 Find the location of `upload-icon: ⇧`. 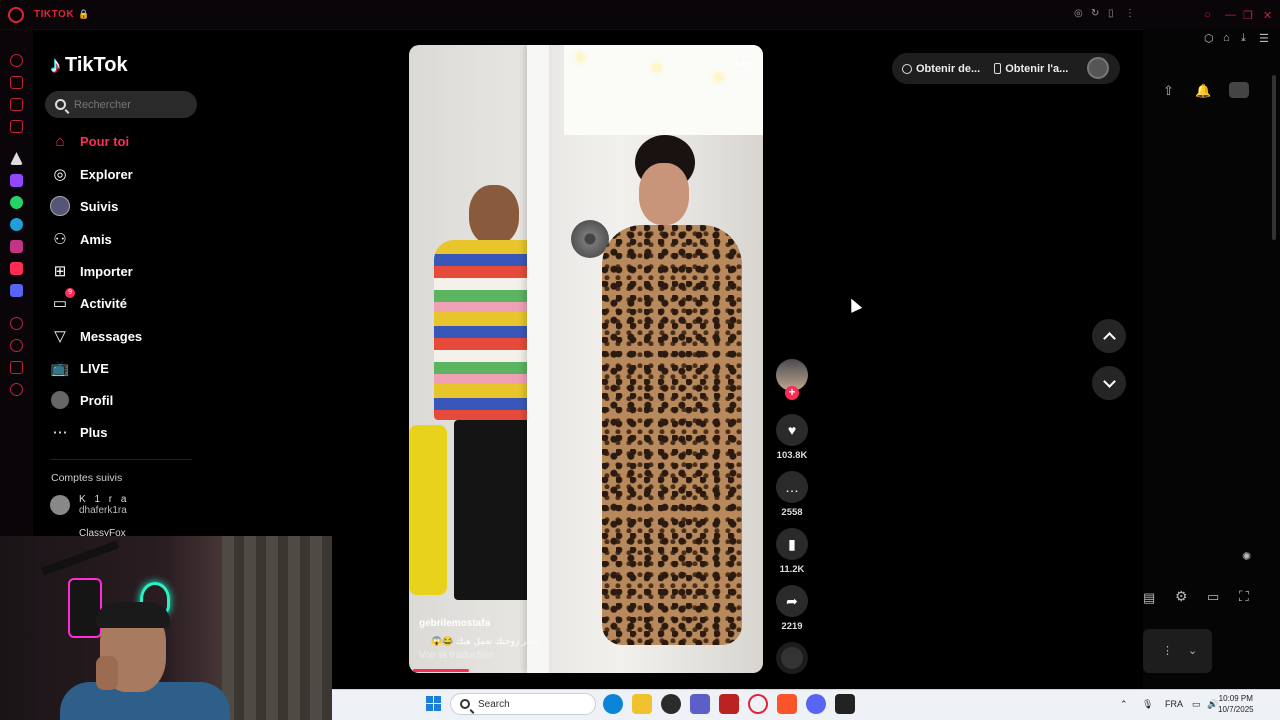

upload-icon: ⇧ is located at coordinates (1168, 91).